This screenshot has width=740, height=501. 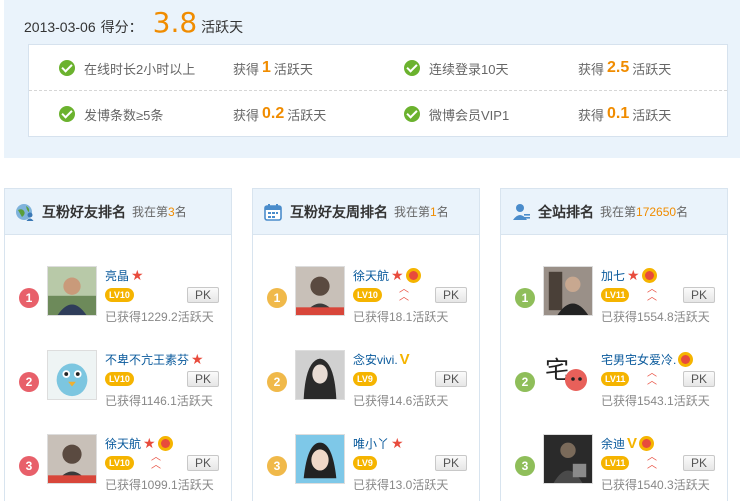 I want to click on name-line: 加七 ★, so click(x=629, y=275).